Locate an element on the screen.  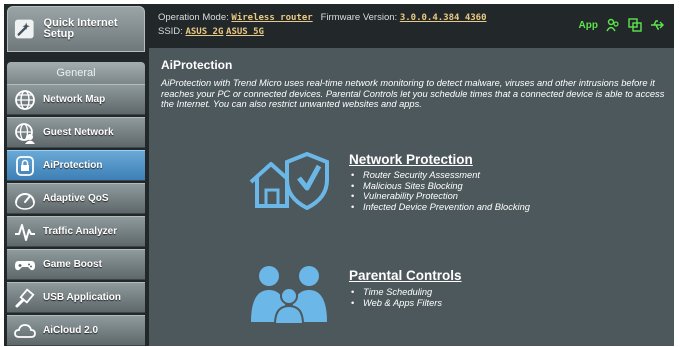
sidebar-item-label: AiProtection is located at coordinates (73, 165).